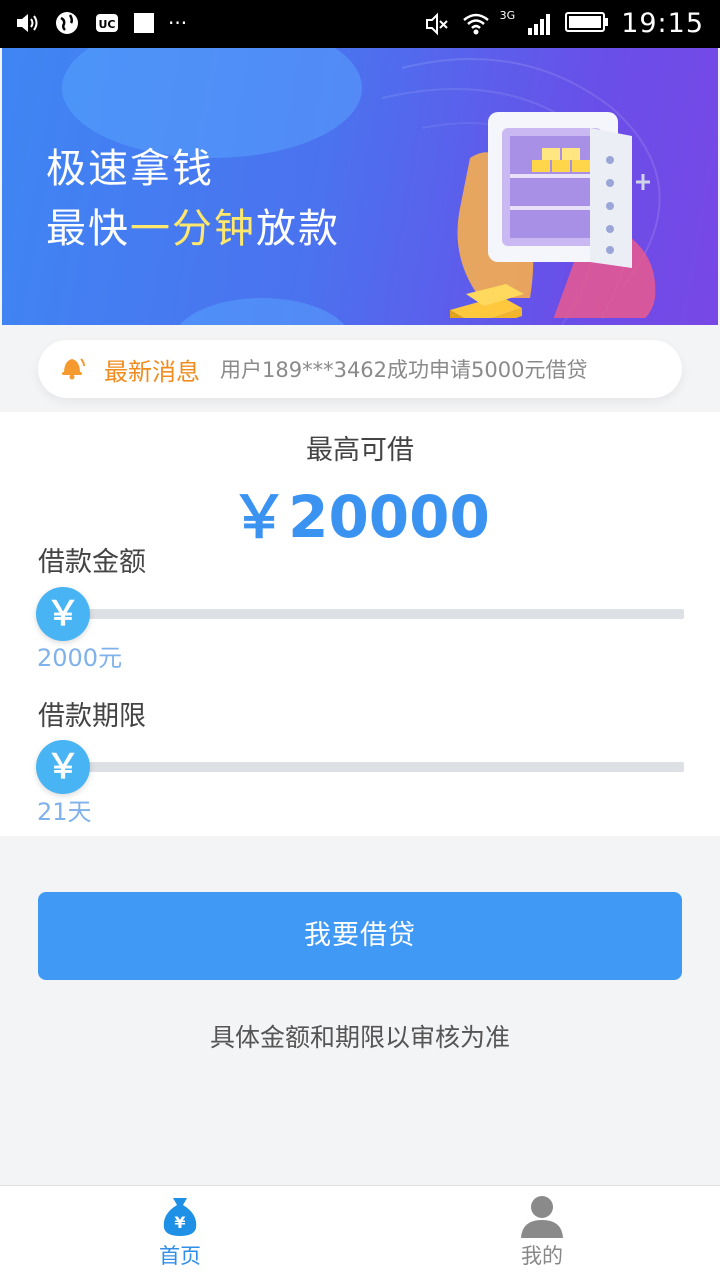 The image size is (720, 1280). Describe the element at coordinates (542, 1216) in the screenshot. I see `user-icon` at that location.